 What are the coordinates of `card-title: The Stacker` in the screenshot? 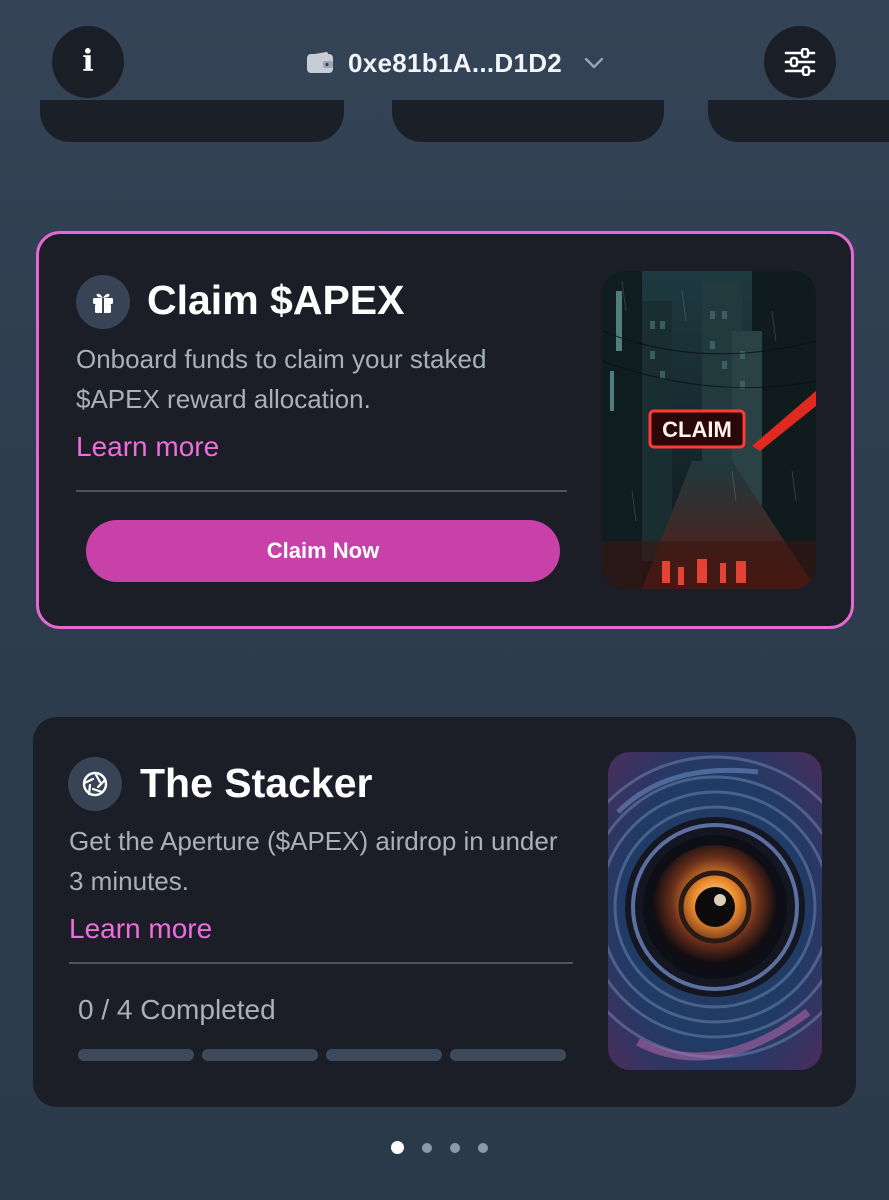 It's located at (256, 783).